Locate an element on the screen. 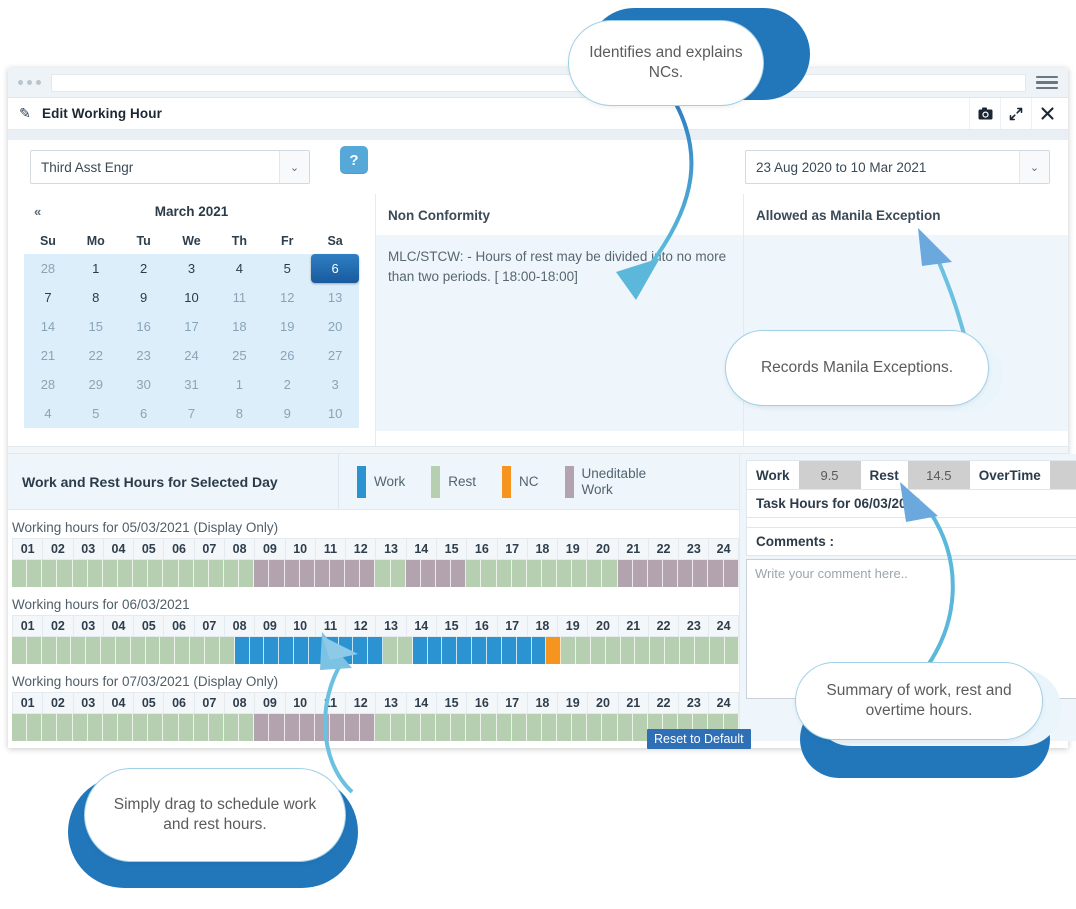 The width and height of the screenshot is (1076, 909). calendar-day: 8 is located at coordinates (96, 297).